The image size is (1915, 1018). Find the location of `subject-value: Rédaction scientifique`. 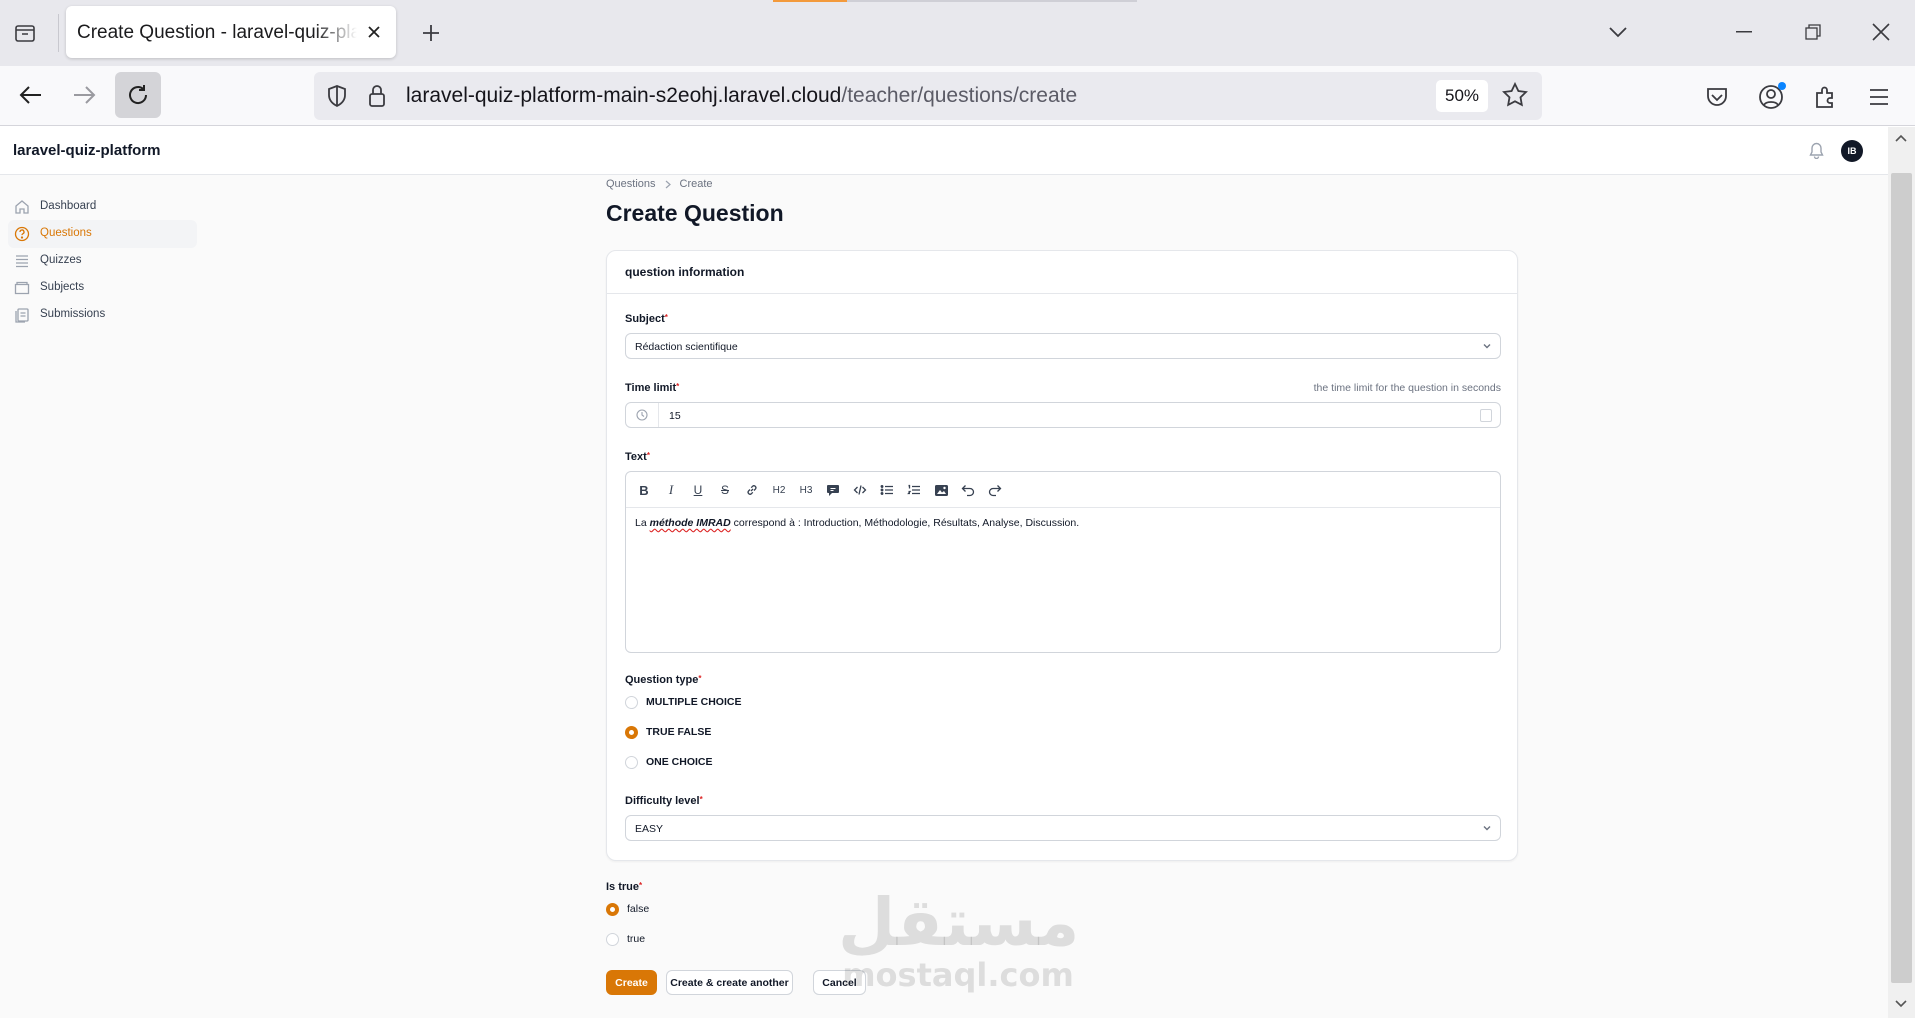

subject-value: Rédaction scientifique is located at coordinates (686, 347).